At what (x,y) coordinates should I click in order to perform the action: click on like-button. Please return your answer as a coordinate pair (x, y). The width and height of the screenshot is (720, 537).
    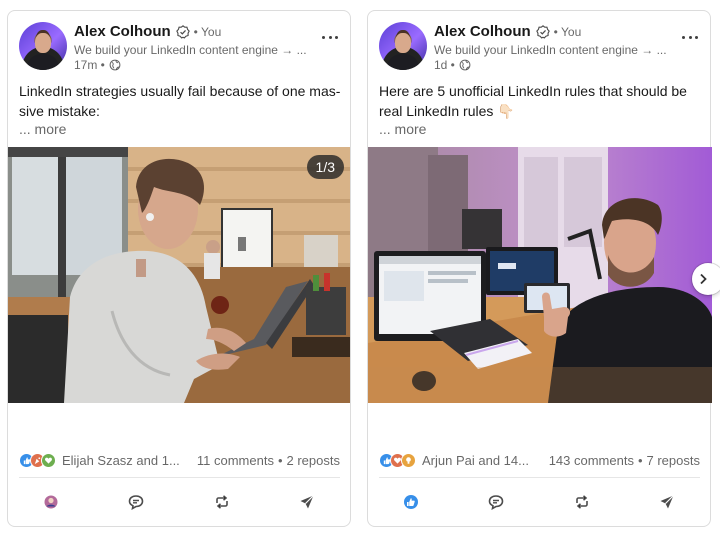
    Looking at the image, I should click on (411, 502).